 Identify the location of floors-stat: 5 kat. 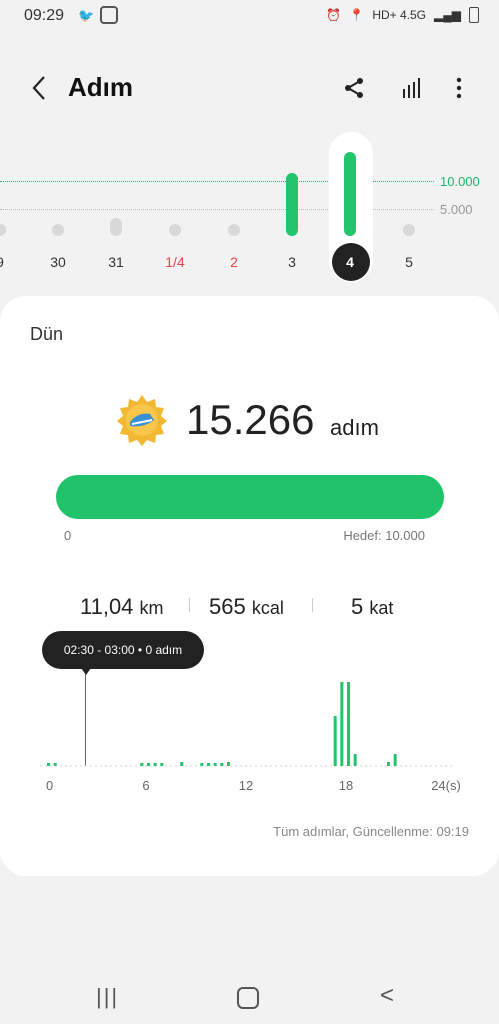
(372, 607).